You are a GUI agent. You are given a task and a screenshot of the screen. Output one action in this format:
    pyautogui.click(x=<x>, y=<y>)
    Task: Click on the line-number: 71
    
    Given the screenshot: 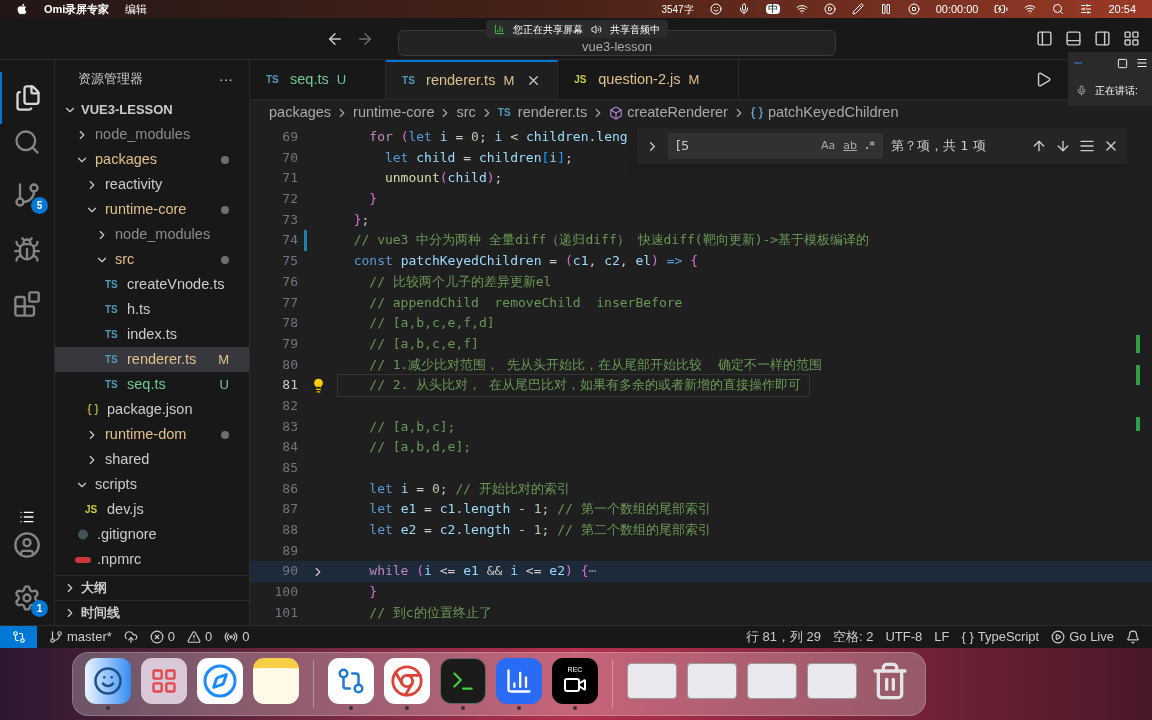 What is the action you would take?
    pyautogui.click(x=289, y=178)
    